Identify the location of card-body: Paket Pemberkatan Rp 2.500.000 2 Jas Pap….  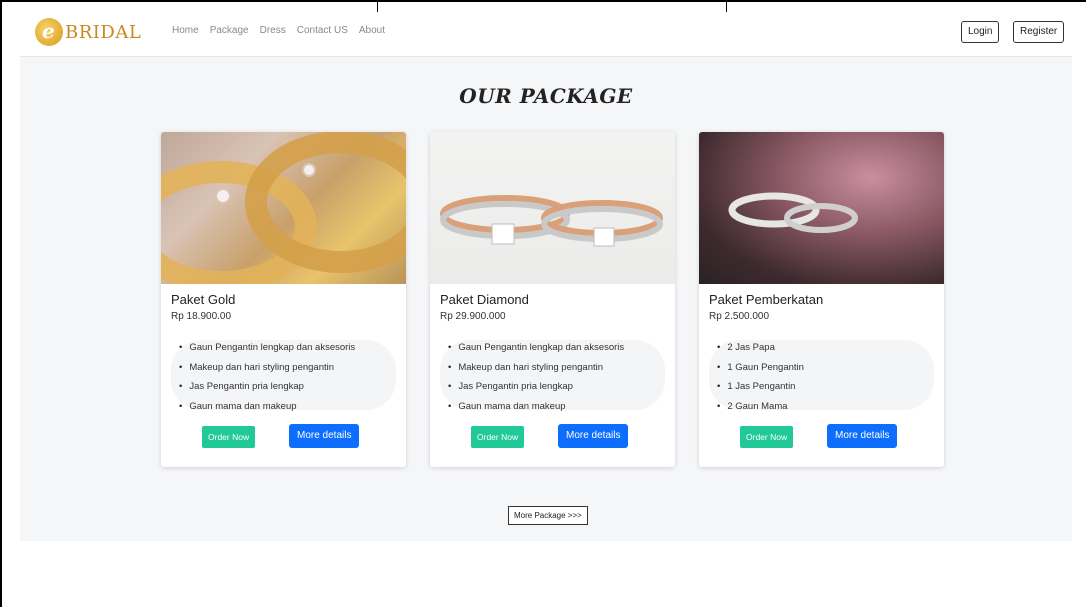
(821, 352).